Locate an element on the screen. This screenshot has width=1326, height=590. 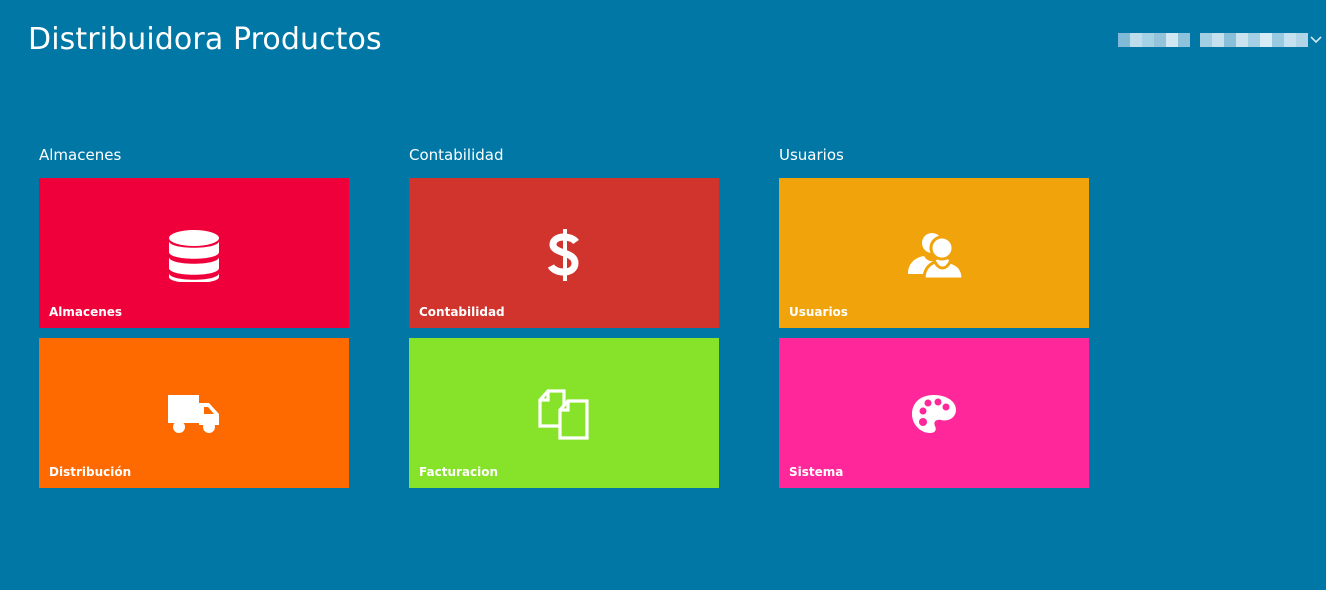
tile-facturacion: Facturacion is located at coordinates (564, 413).